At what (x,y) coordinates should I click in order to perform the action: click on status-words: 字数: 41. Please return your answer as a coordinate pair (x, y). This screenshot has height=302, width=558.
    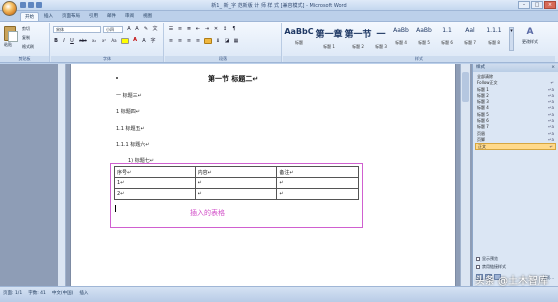
    Looking at the image, I should click on (37, 293).